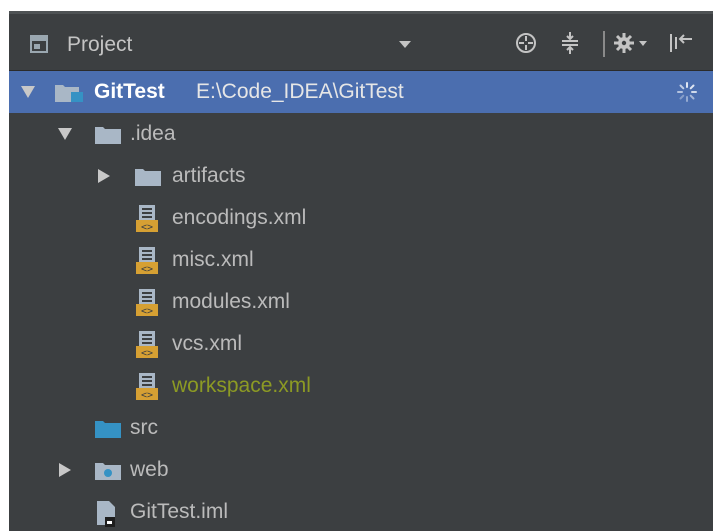  I want to click on root-label: GitTest, so click(129, 91).